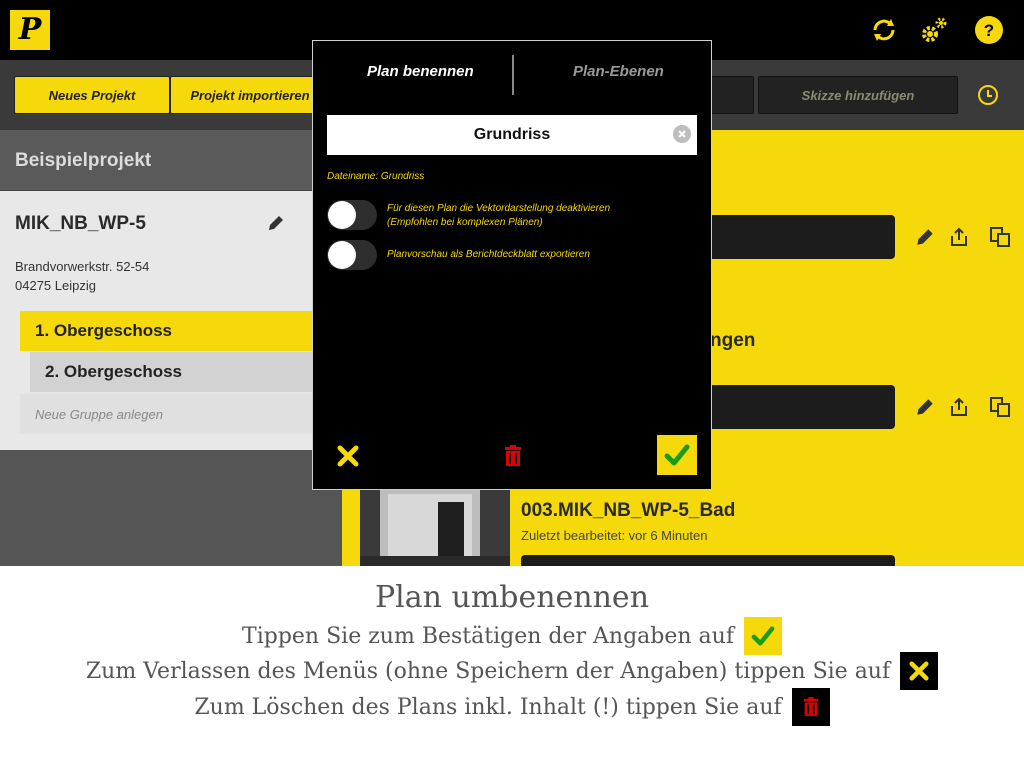  What do you see at coordinates (186, 372) in the screenshot?
I see `group-item-2: 2. Obergeschoss` at bounding box center [186, 372].